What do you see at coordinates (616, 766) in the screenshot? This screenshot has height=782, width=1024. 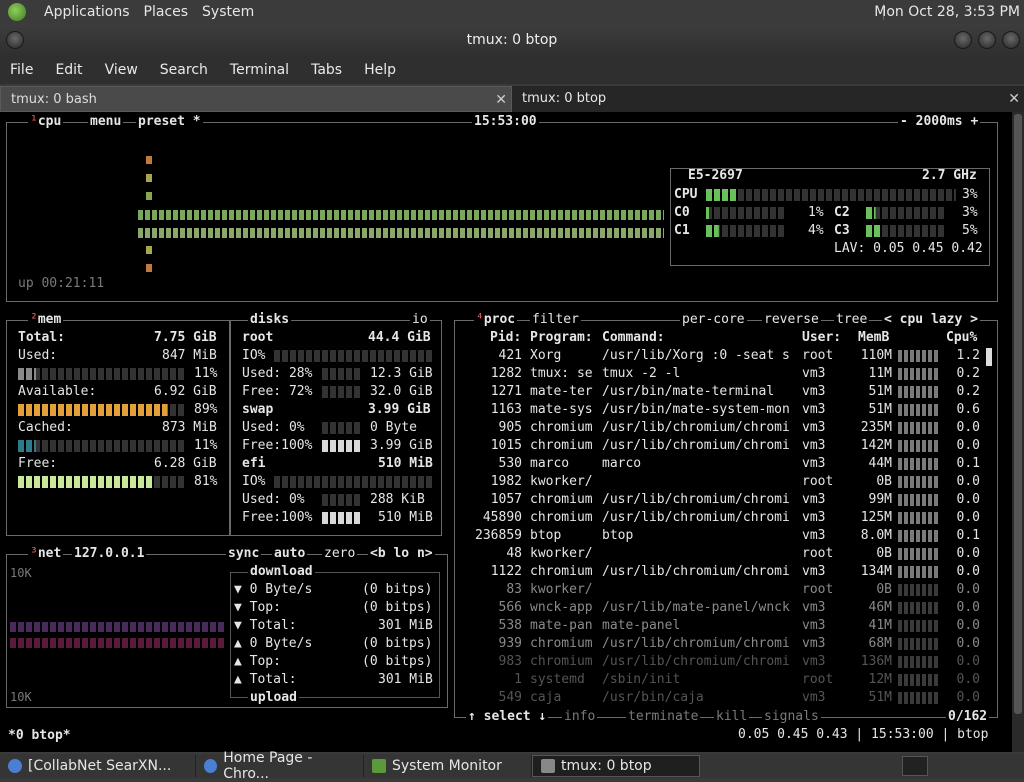 I see `taskbar-item-btop: tmux: 0 btop` at bounding box center [616, 766].